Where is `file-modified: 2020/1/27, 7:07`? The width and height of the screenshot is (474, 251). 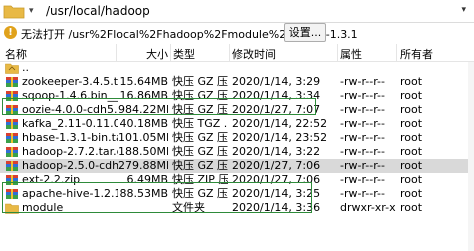
file-modified: 2020/1/27, 7:07 is located at coordinates (276, 109).